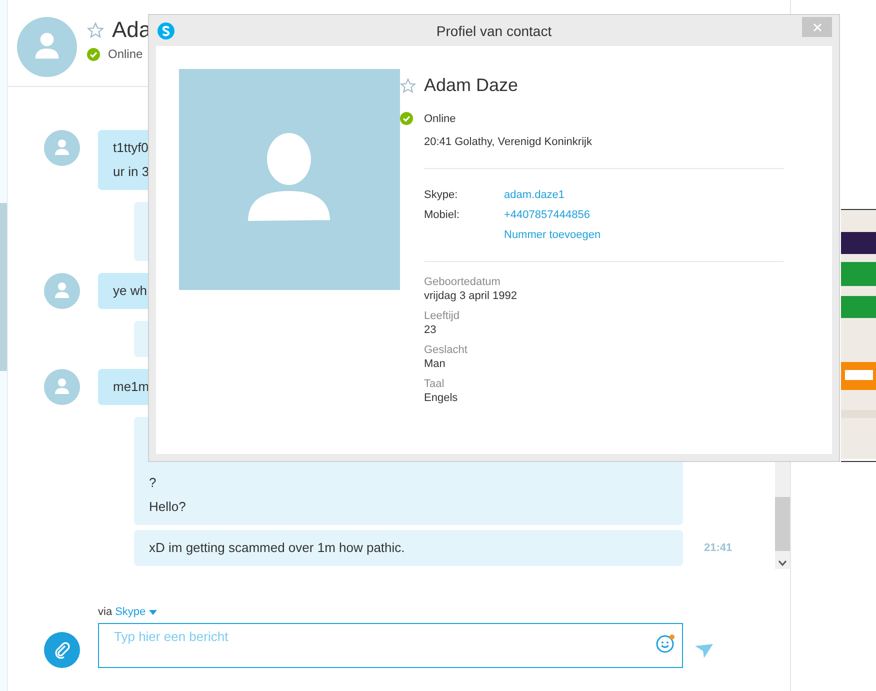  I want to click on add-number-link: Nummer toevoegen, so click(552, 235).